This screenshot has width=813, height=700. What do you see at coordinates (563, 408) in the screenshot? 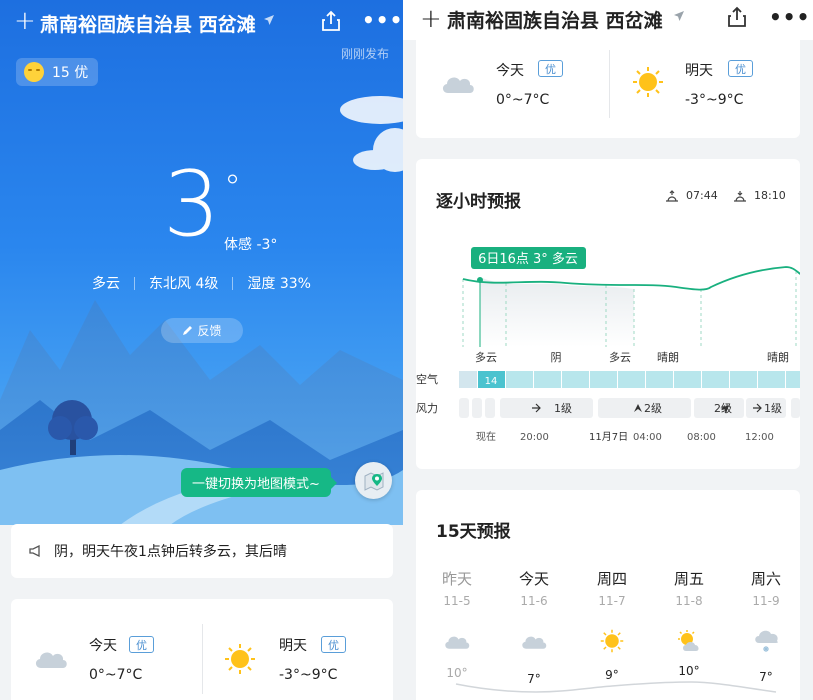
I see `wind-level-1: 1级` at bounding box center [563, 408].